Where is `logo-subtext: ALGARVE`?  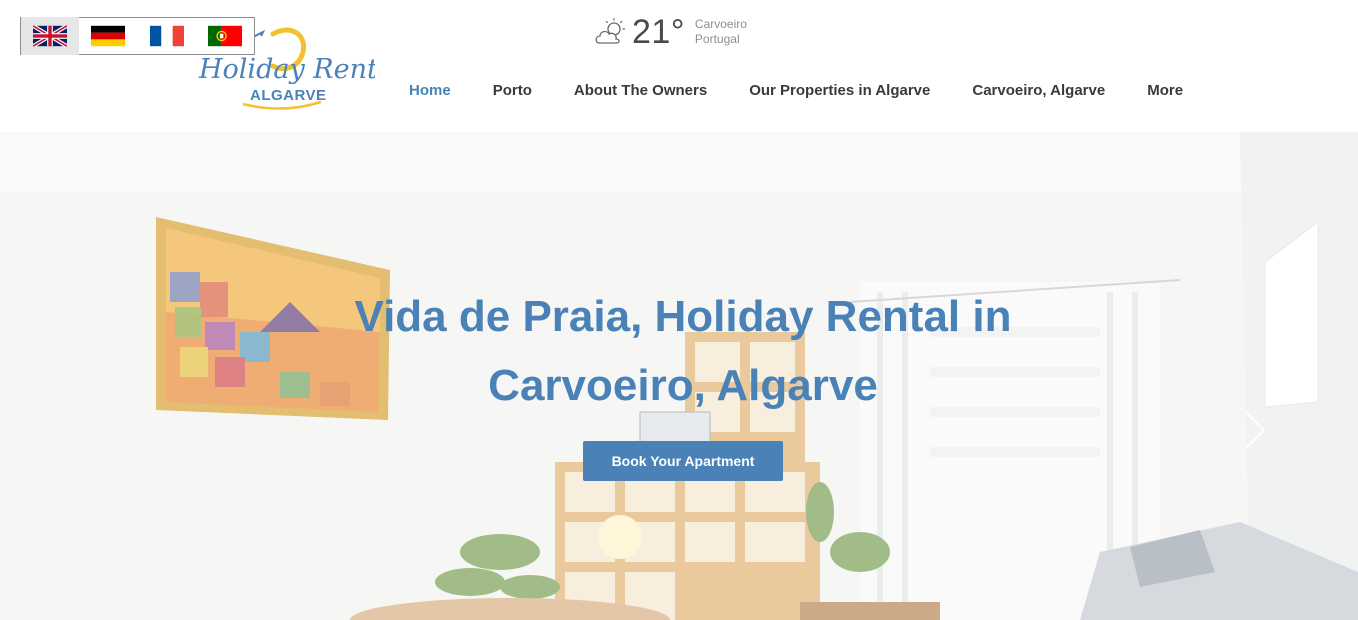
logo-subtext: ALGARVE is located at coordinates (288, 95).